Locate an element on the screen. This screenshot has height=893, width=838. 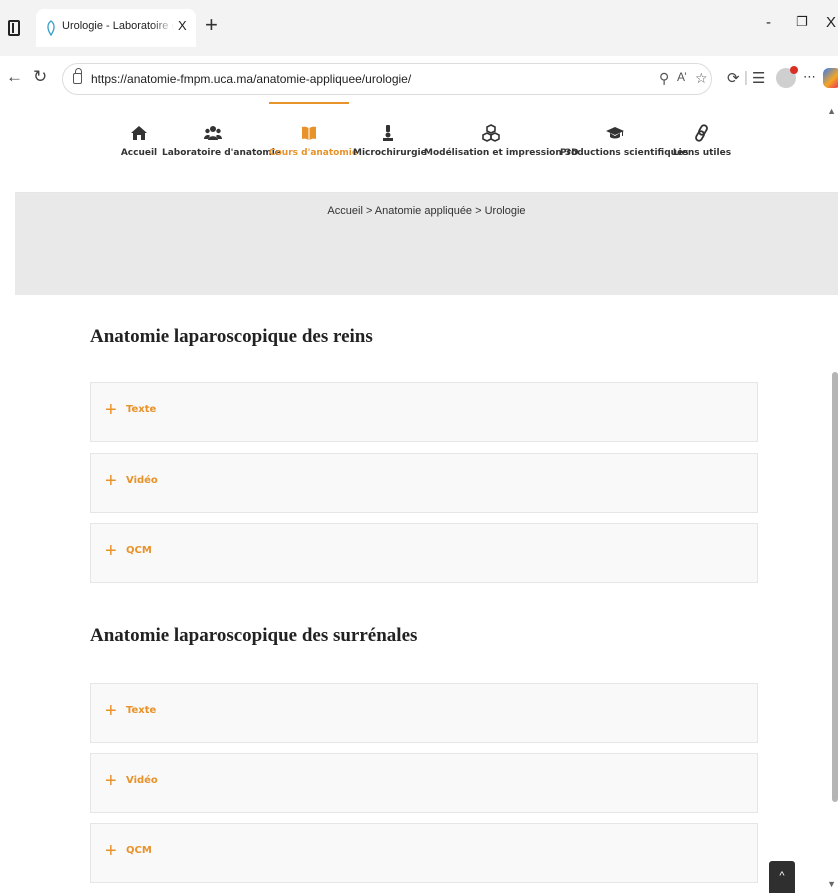
back-to-top-button: ^ is located at coordinates (782, 877).